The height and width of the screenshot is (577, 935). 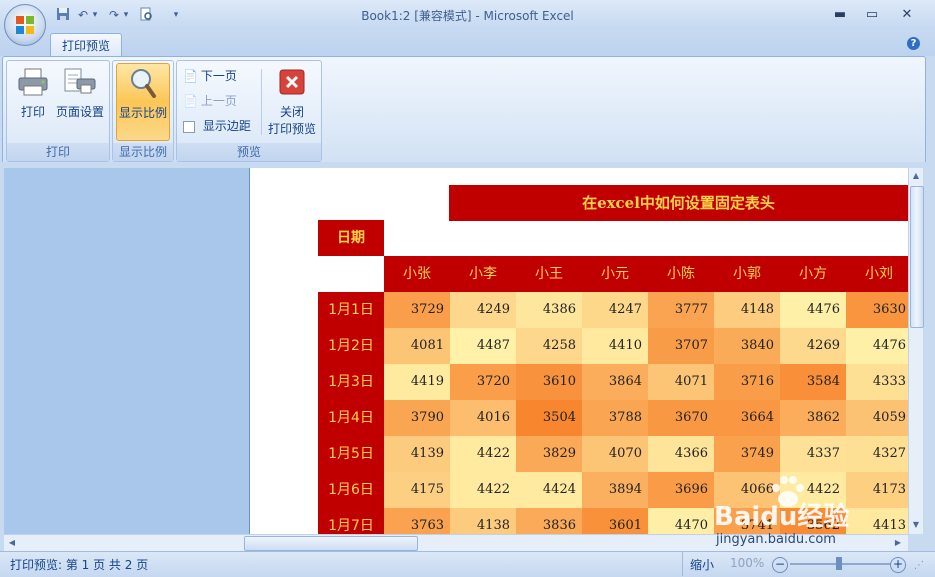 What do you see at coordinates (331, 543) in the screenshot?
I see `horizontal-scroll-thumb` at bounding box center [331, 543].